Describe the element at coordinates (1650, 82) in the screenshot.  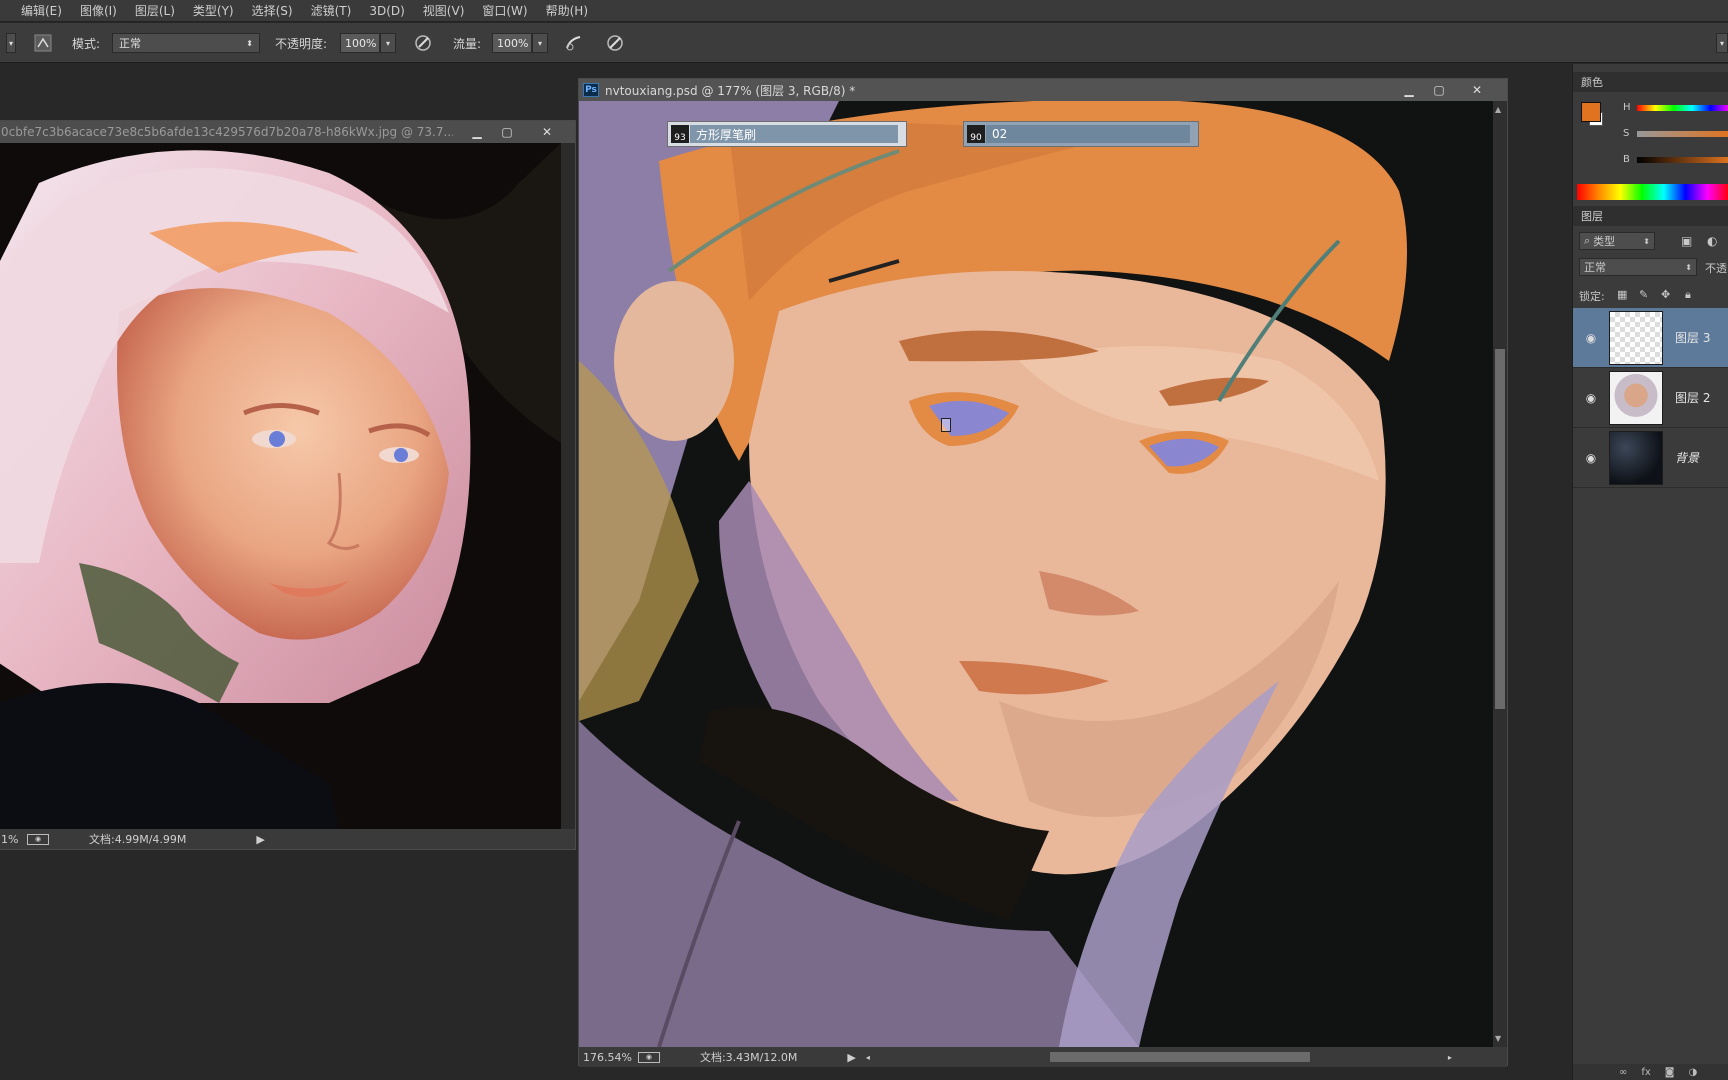
I see `color-panel-tab: 颜色` at that location.